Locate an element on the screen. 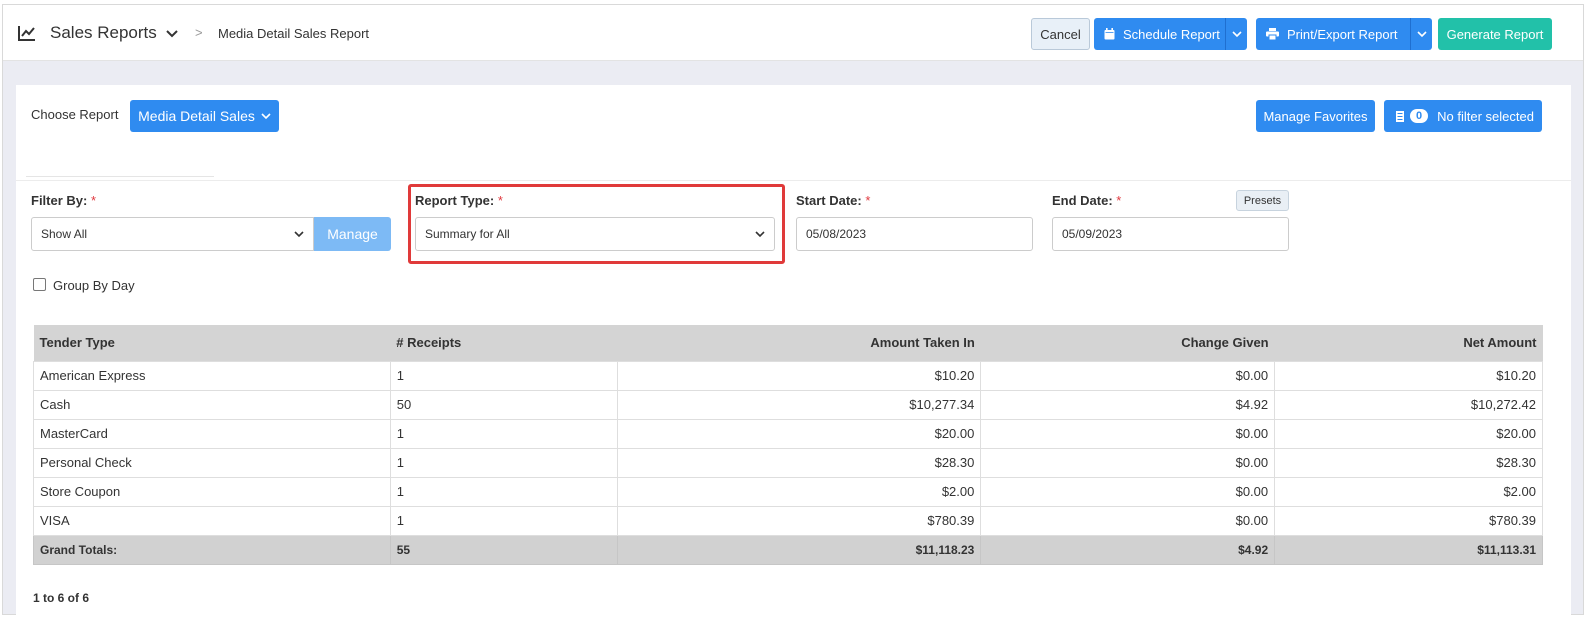 This screenshot has height=617, width=1586. net-amount-cell: $10.20 is located at coordinates (1408, 375).